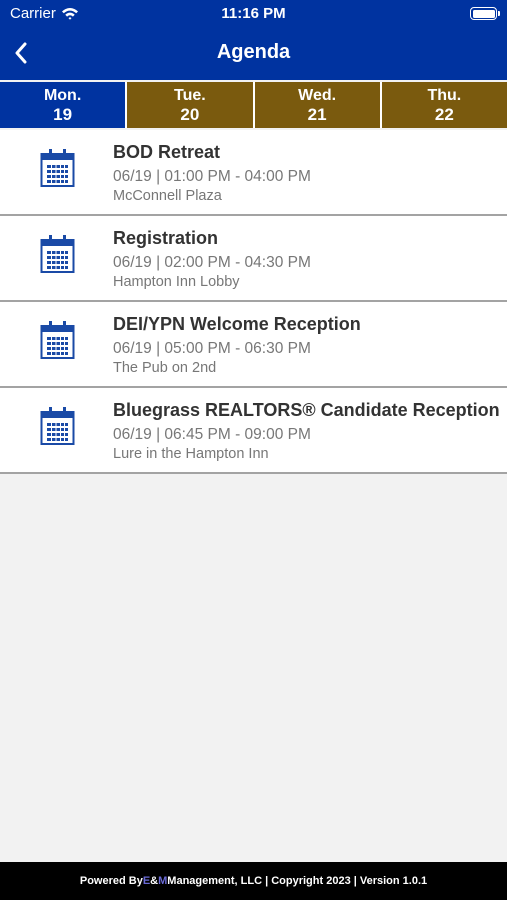 The image size is (507, 900). I want to click on event-location: McConnell Plaza, so click(167, 196).